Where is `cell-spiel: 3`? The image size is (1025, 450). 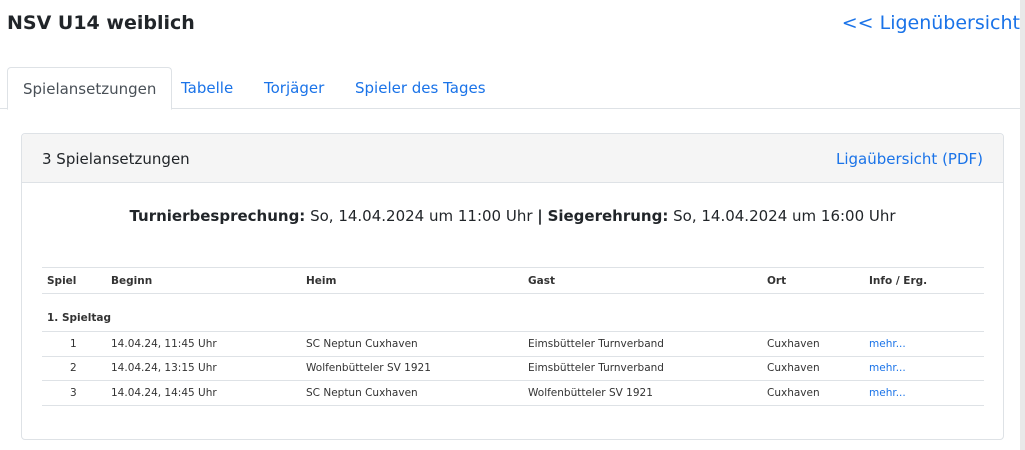 cell-spiel: 3 is located at coordinates (74, 393).